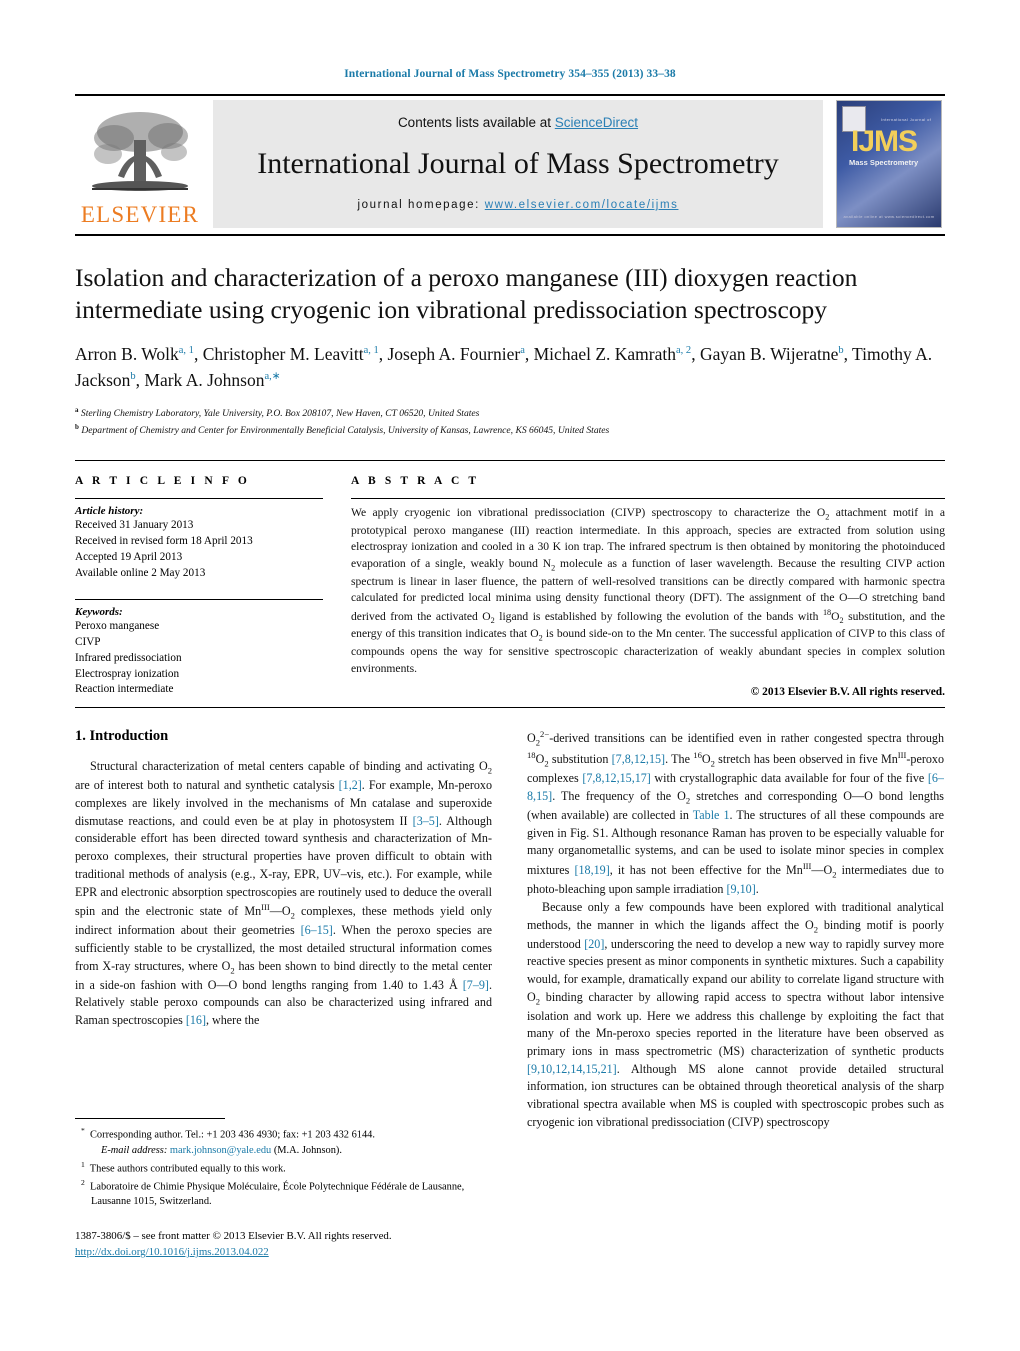 The height and width of the screenshot is (1351, 1020). I want to click on elsevier-wordmark: ELSEVIER, so click(140, 214).